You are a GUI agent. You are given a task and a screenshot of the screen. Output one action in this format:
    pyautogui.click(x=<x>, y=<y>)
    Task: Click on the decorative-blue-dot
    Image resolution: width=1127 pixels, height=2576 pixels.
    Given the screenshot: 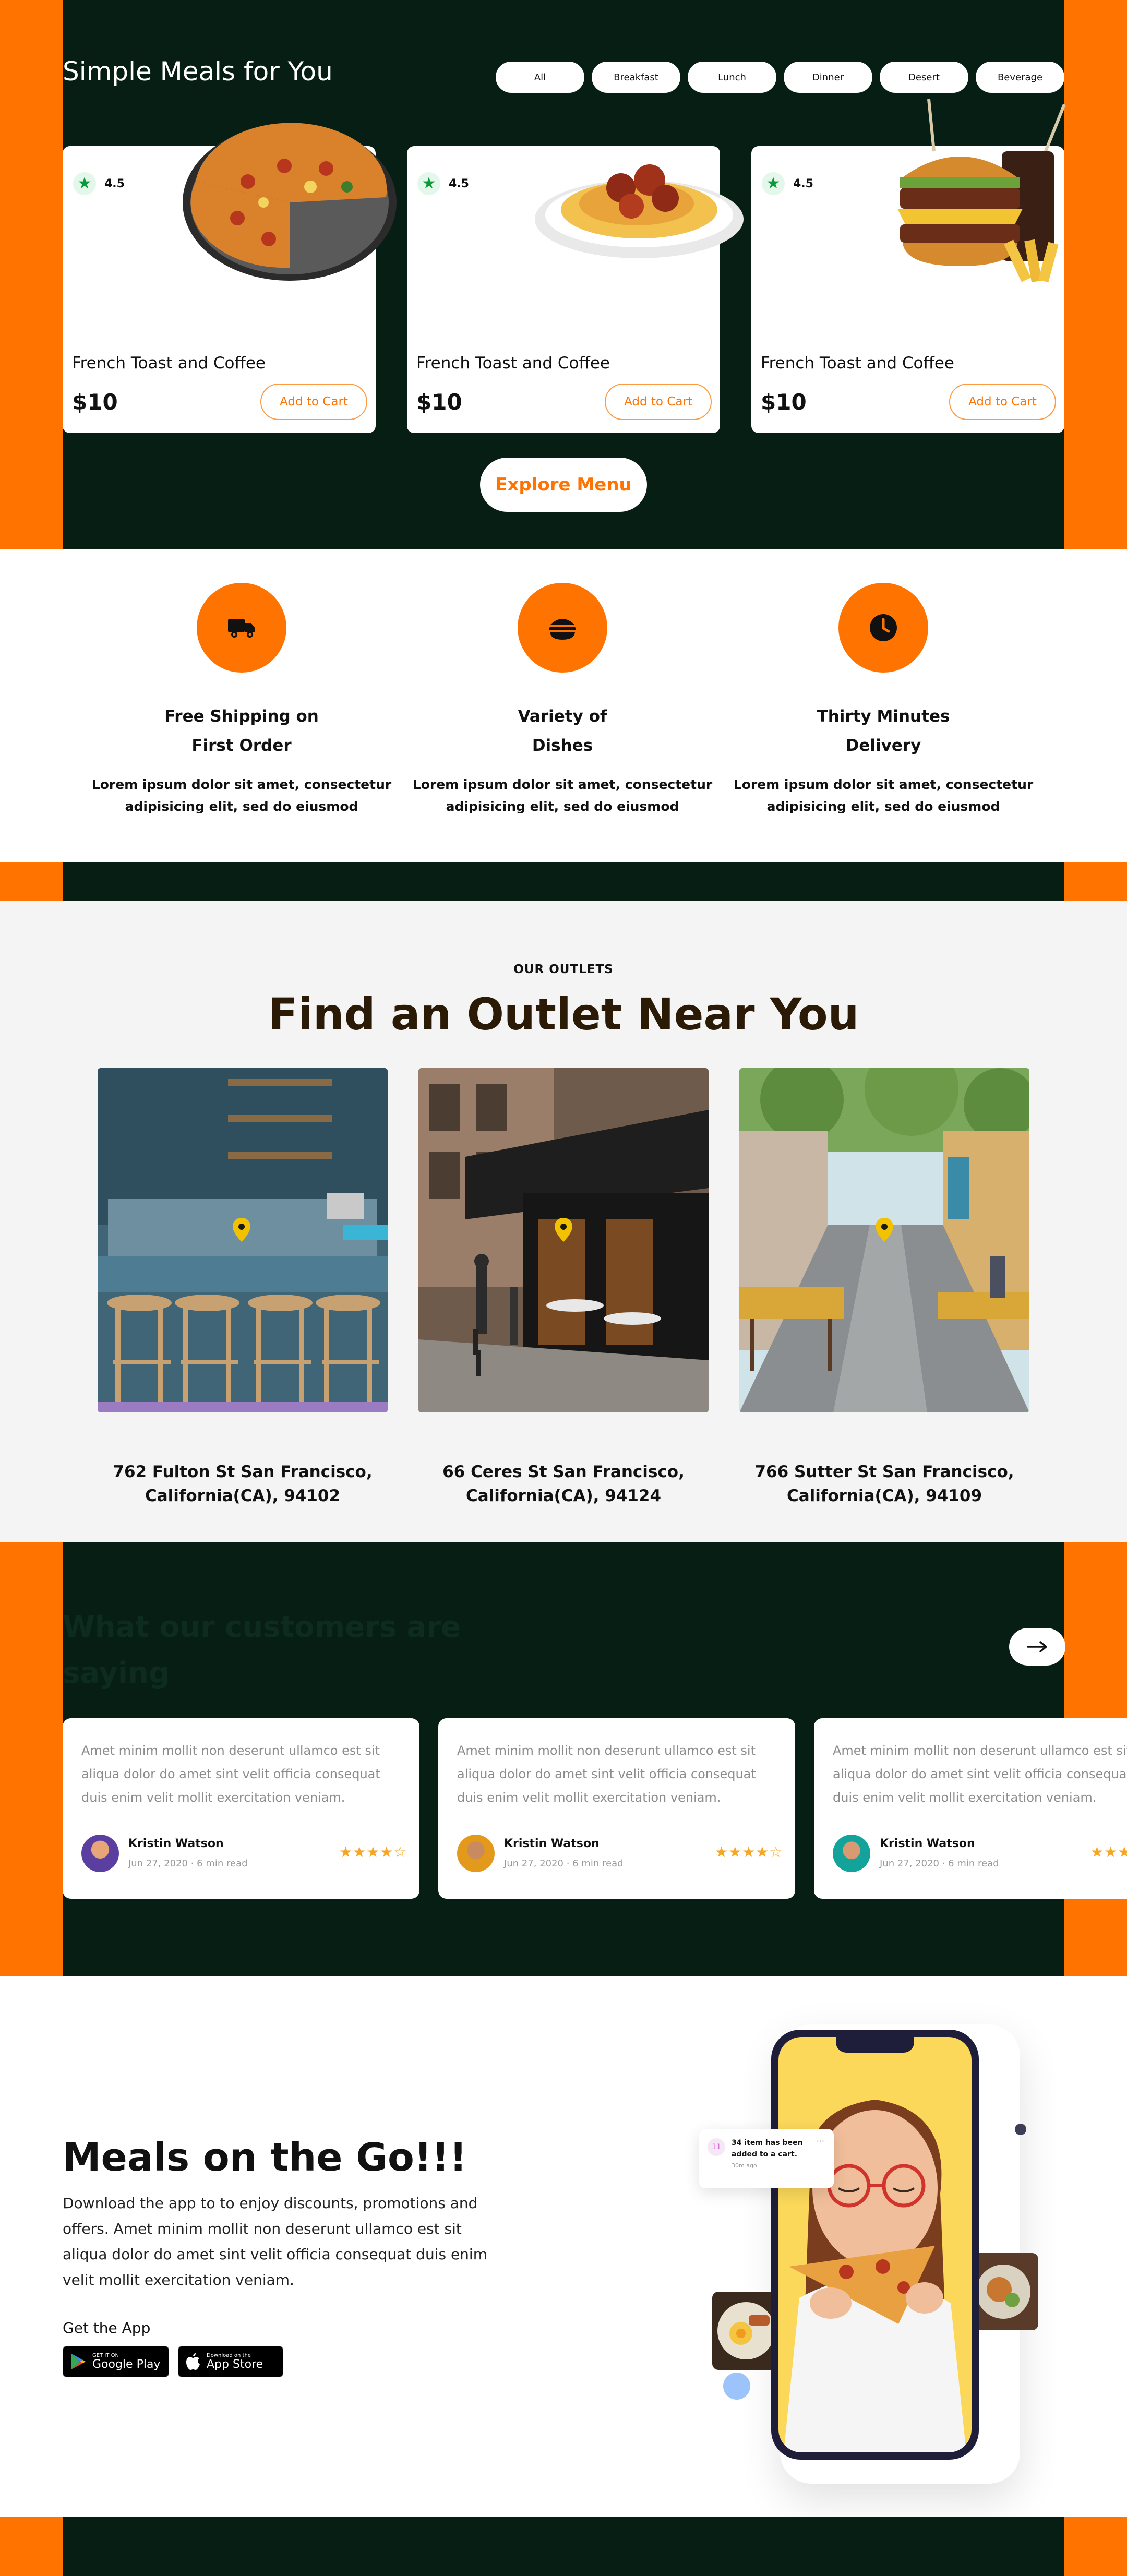 What is the action you would take?
    pyautogui.click(x=736, y=2386)
    